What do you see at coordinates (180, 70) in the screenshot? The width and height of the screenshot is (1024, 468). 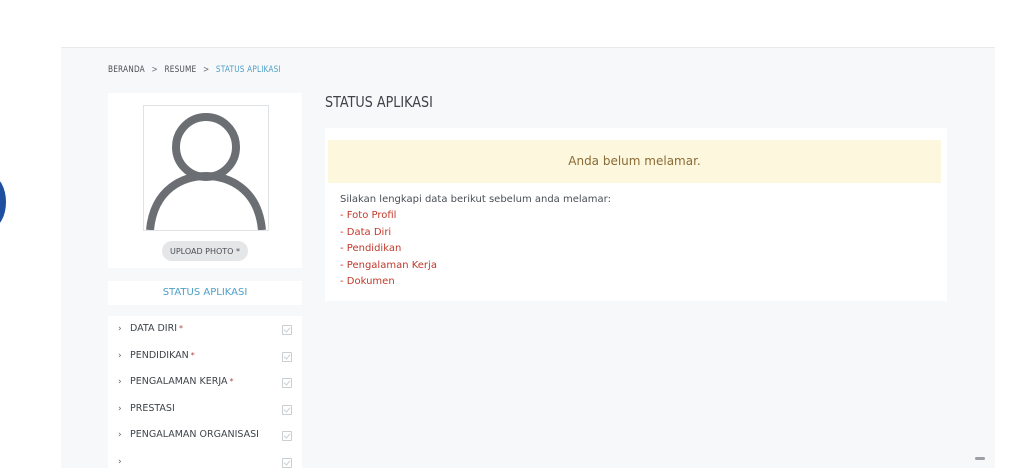 I see `breadcrumb-resume: RESUME` at bounding box center [180, 70].